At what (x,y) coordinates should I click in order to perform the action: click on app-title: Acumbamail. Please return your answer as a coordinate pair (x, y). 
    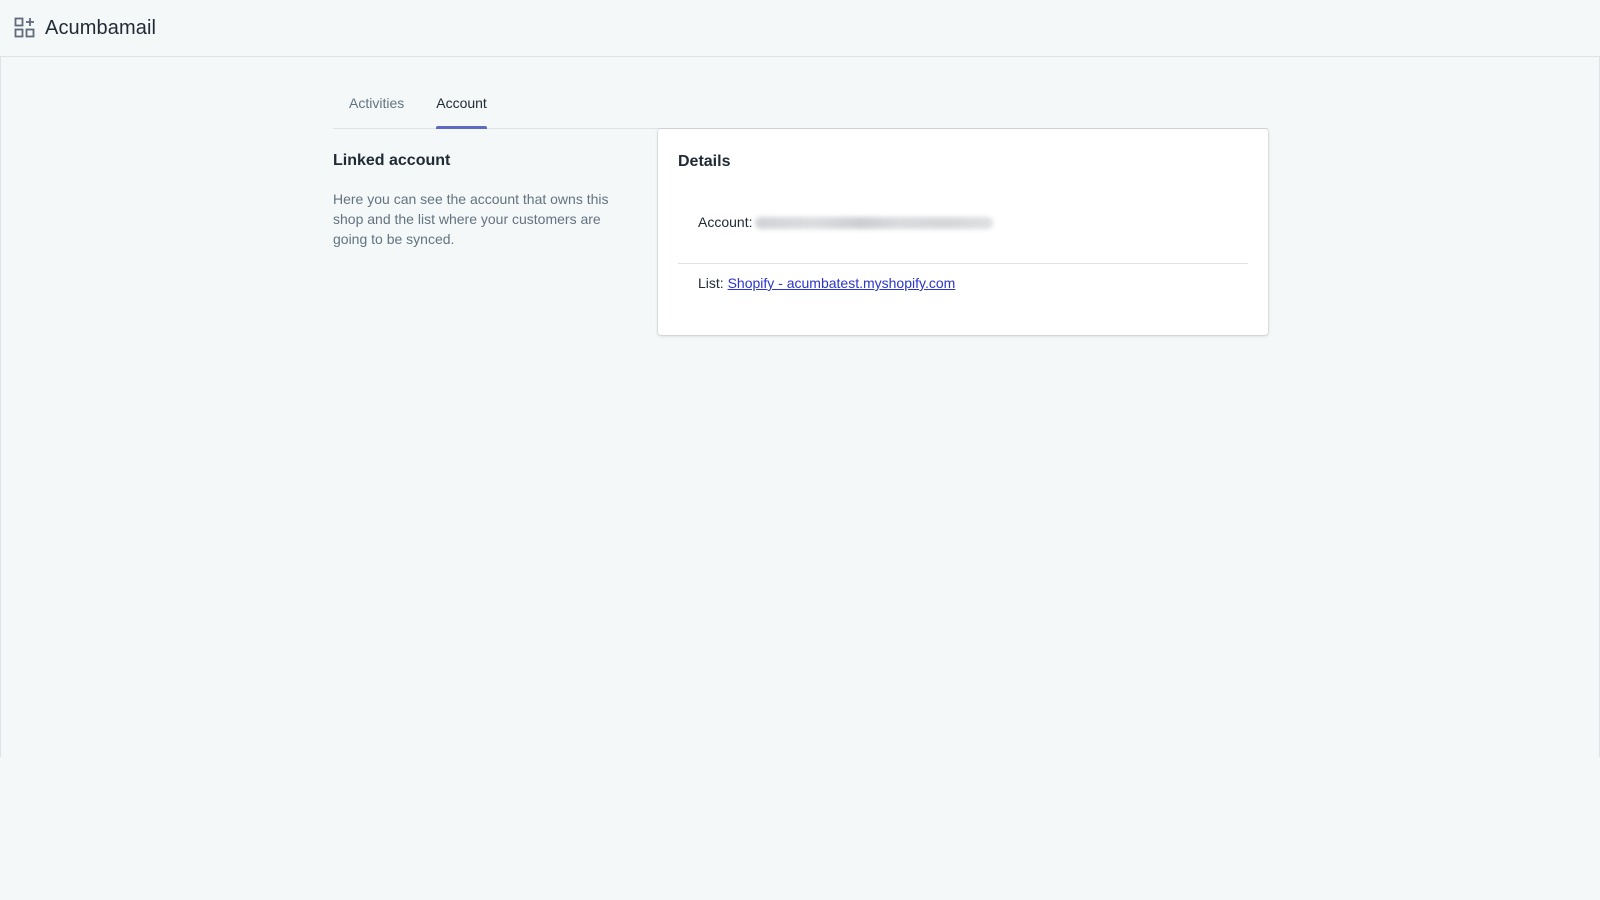
    Looking at the image, I should click on (101, 27).